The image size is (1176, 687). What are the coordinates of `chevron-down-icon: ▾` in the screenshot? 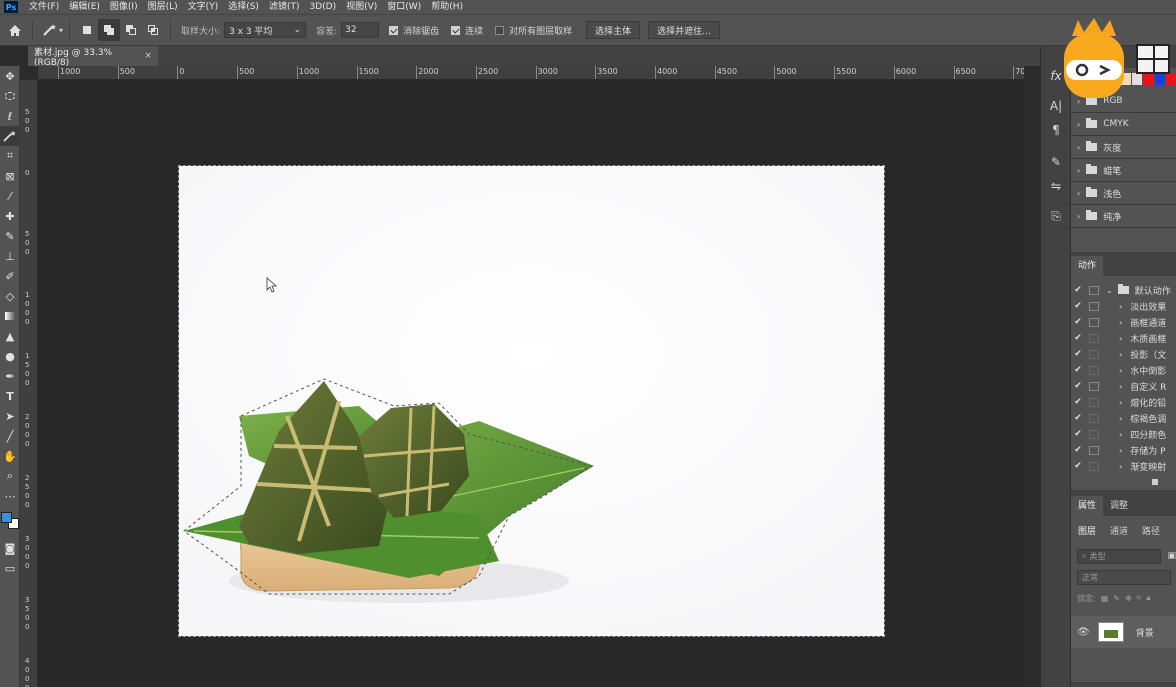 It's located at (61, 30).